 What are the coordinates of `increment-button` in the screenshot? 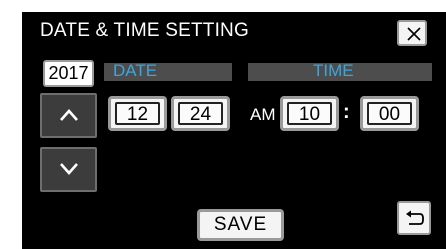 It's located at (68, 115).